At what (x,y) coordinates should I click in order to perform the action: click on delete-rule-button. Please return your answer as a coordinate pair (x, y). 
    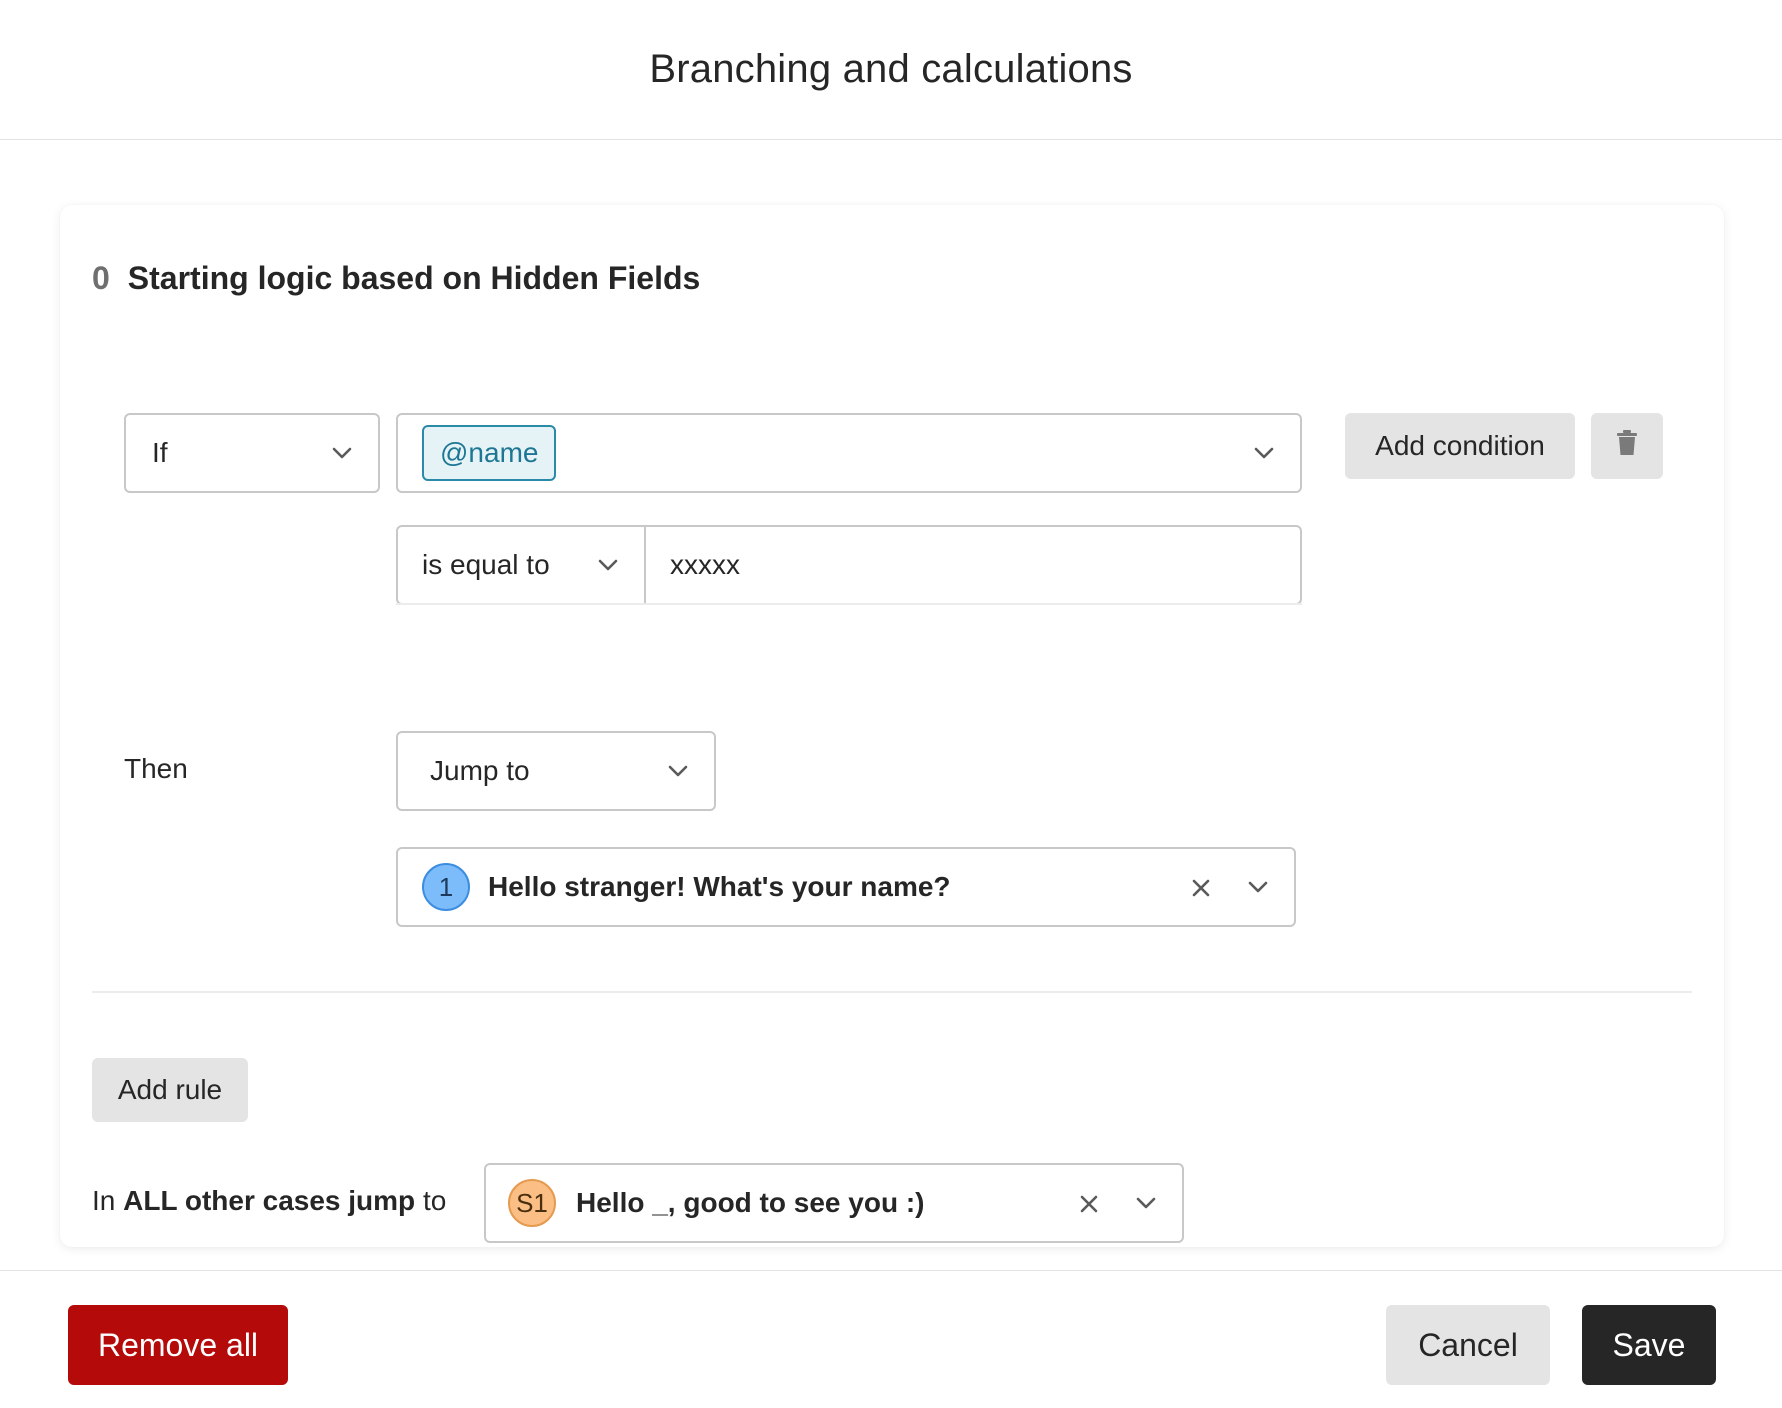
    Looking at the image, I should click on (1627, 446).